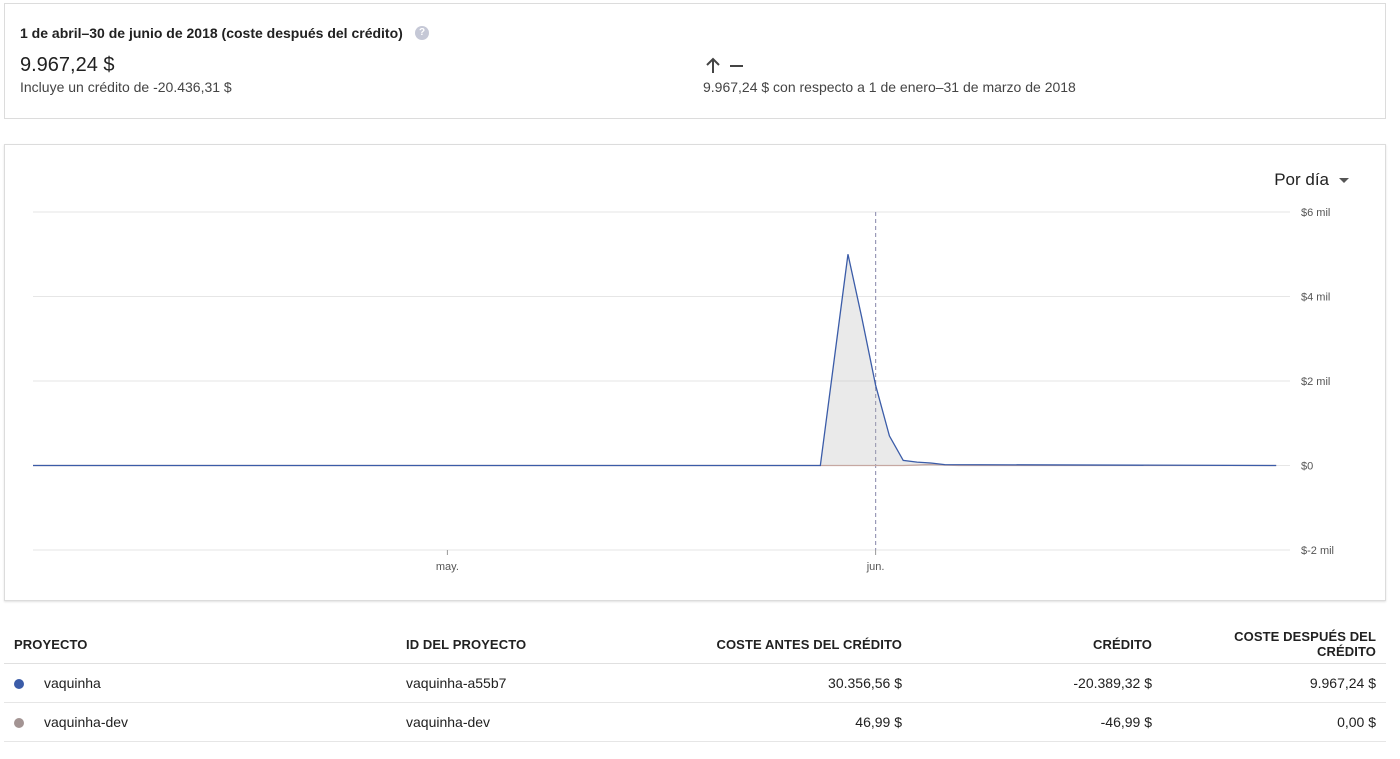 The width and height of the screenshot is (1400, 759). Describe the element at coordinates (784, 722) in the screenshot. I see `cost-before-credit: 46,99 $` at that location.